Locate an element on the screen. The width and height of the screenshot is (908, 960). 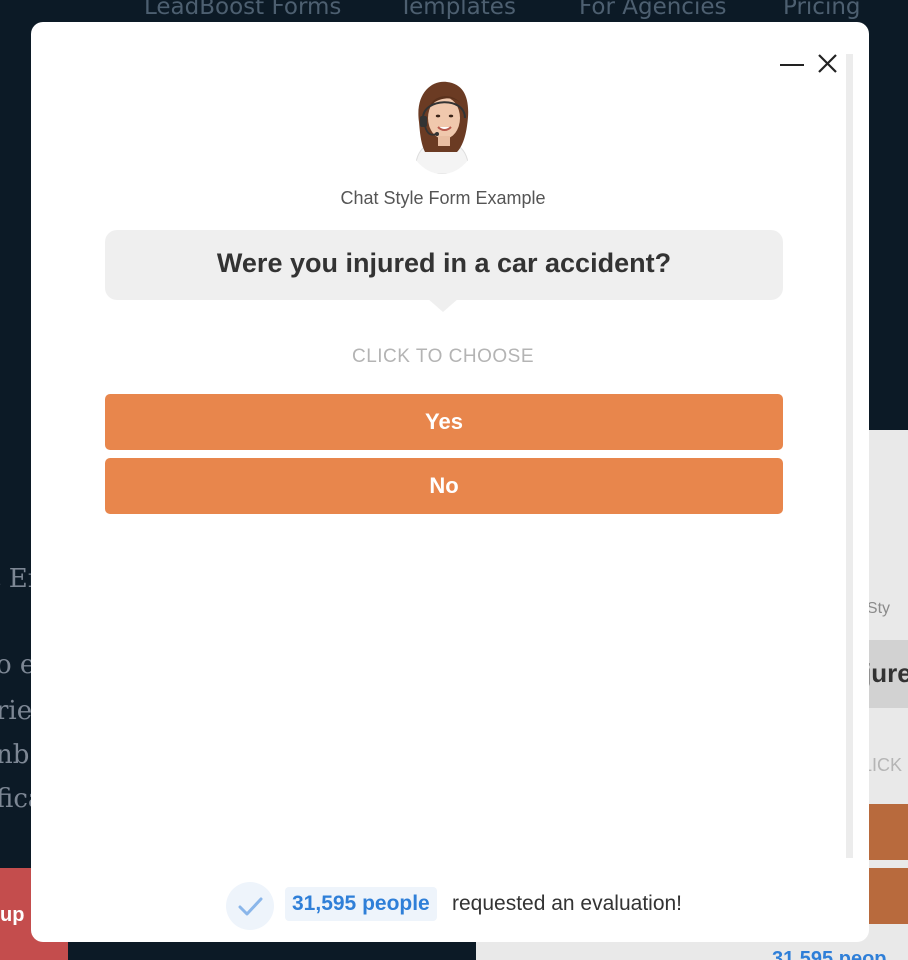
background-social-proof: 31,595 peop is located at coordinates (829, 954).